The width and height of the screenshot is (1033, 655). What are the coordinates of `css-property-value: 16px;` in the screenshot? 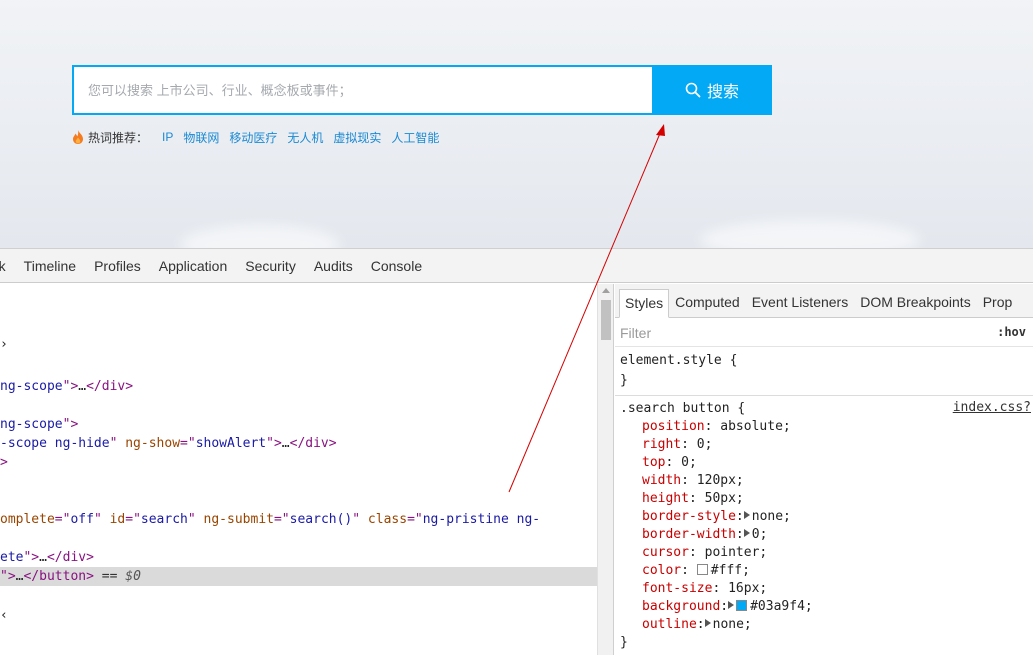 It's located at (747, 588).